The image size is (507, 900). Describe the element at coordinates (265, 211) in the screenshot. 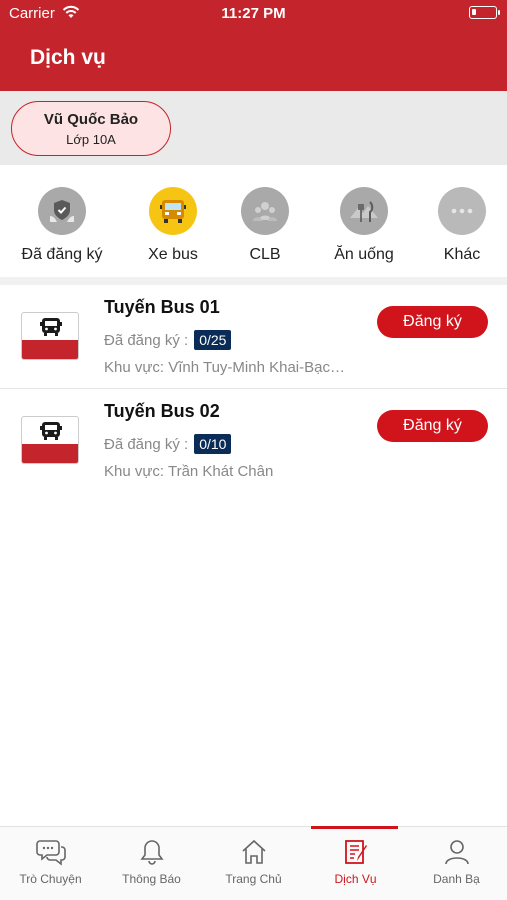

I see `group-icon` at that location.